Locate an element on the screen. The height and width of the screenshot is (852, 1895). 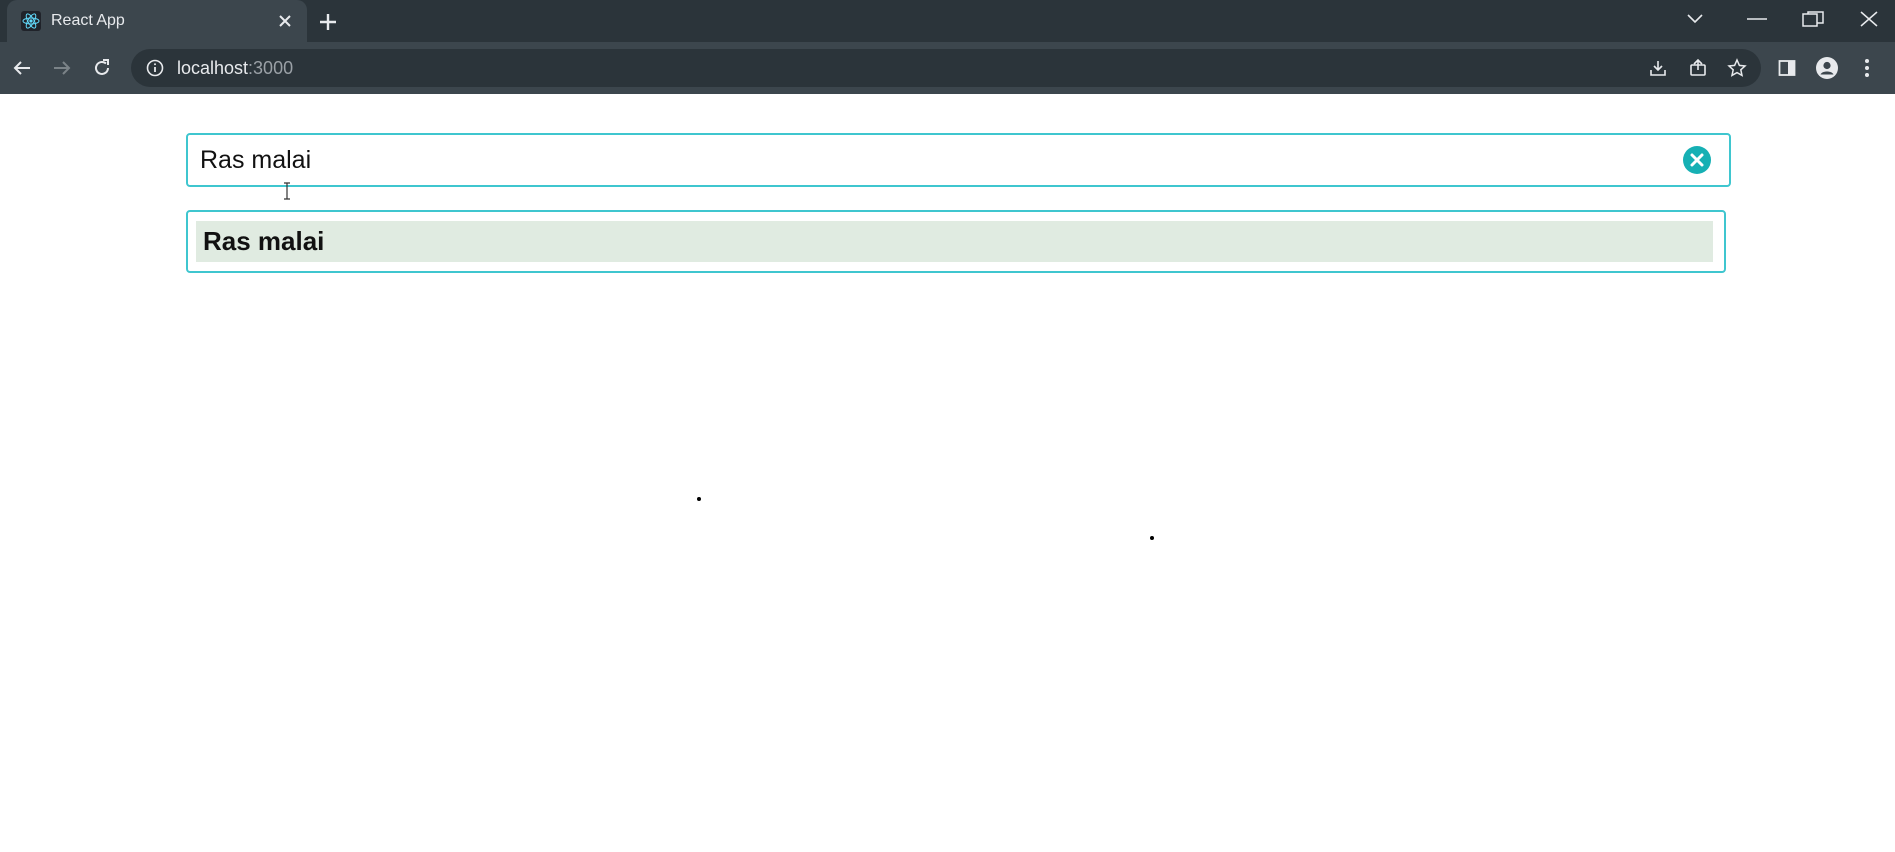
search-box is located at coordinates (958, 160).